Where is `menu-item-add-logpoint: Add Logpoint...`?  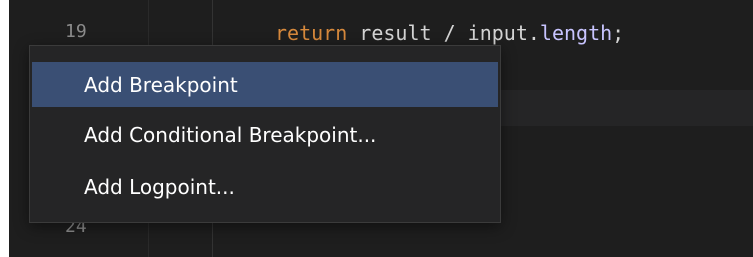 menu-item-add-logpoint: Add Logpoint... is located at coordinates (265, 186).